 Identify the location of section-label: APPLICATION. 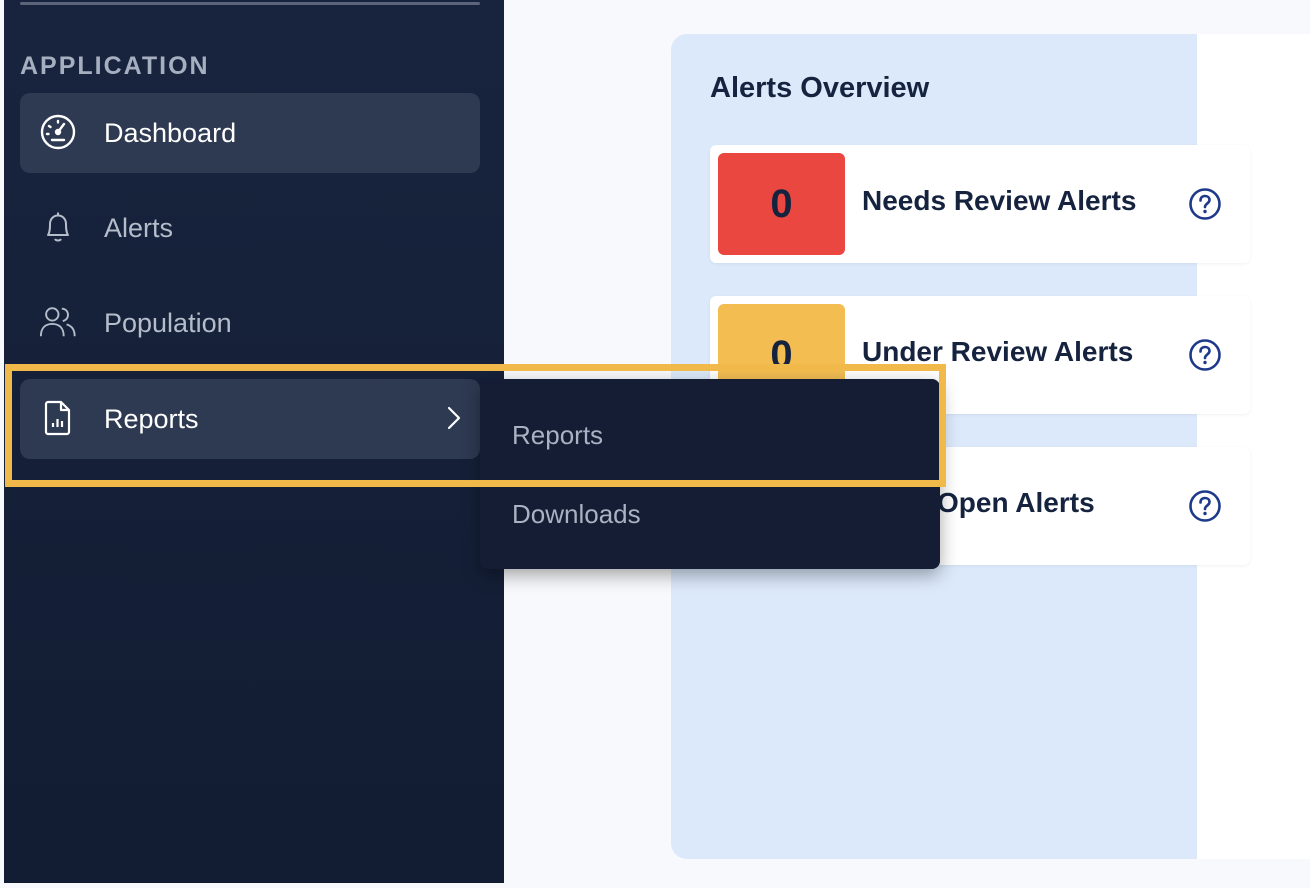
(115, 66).